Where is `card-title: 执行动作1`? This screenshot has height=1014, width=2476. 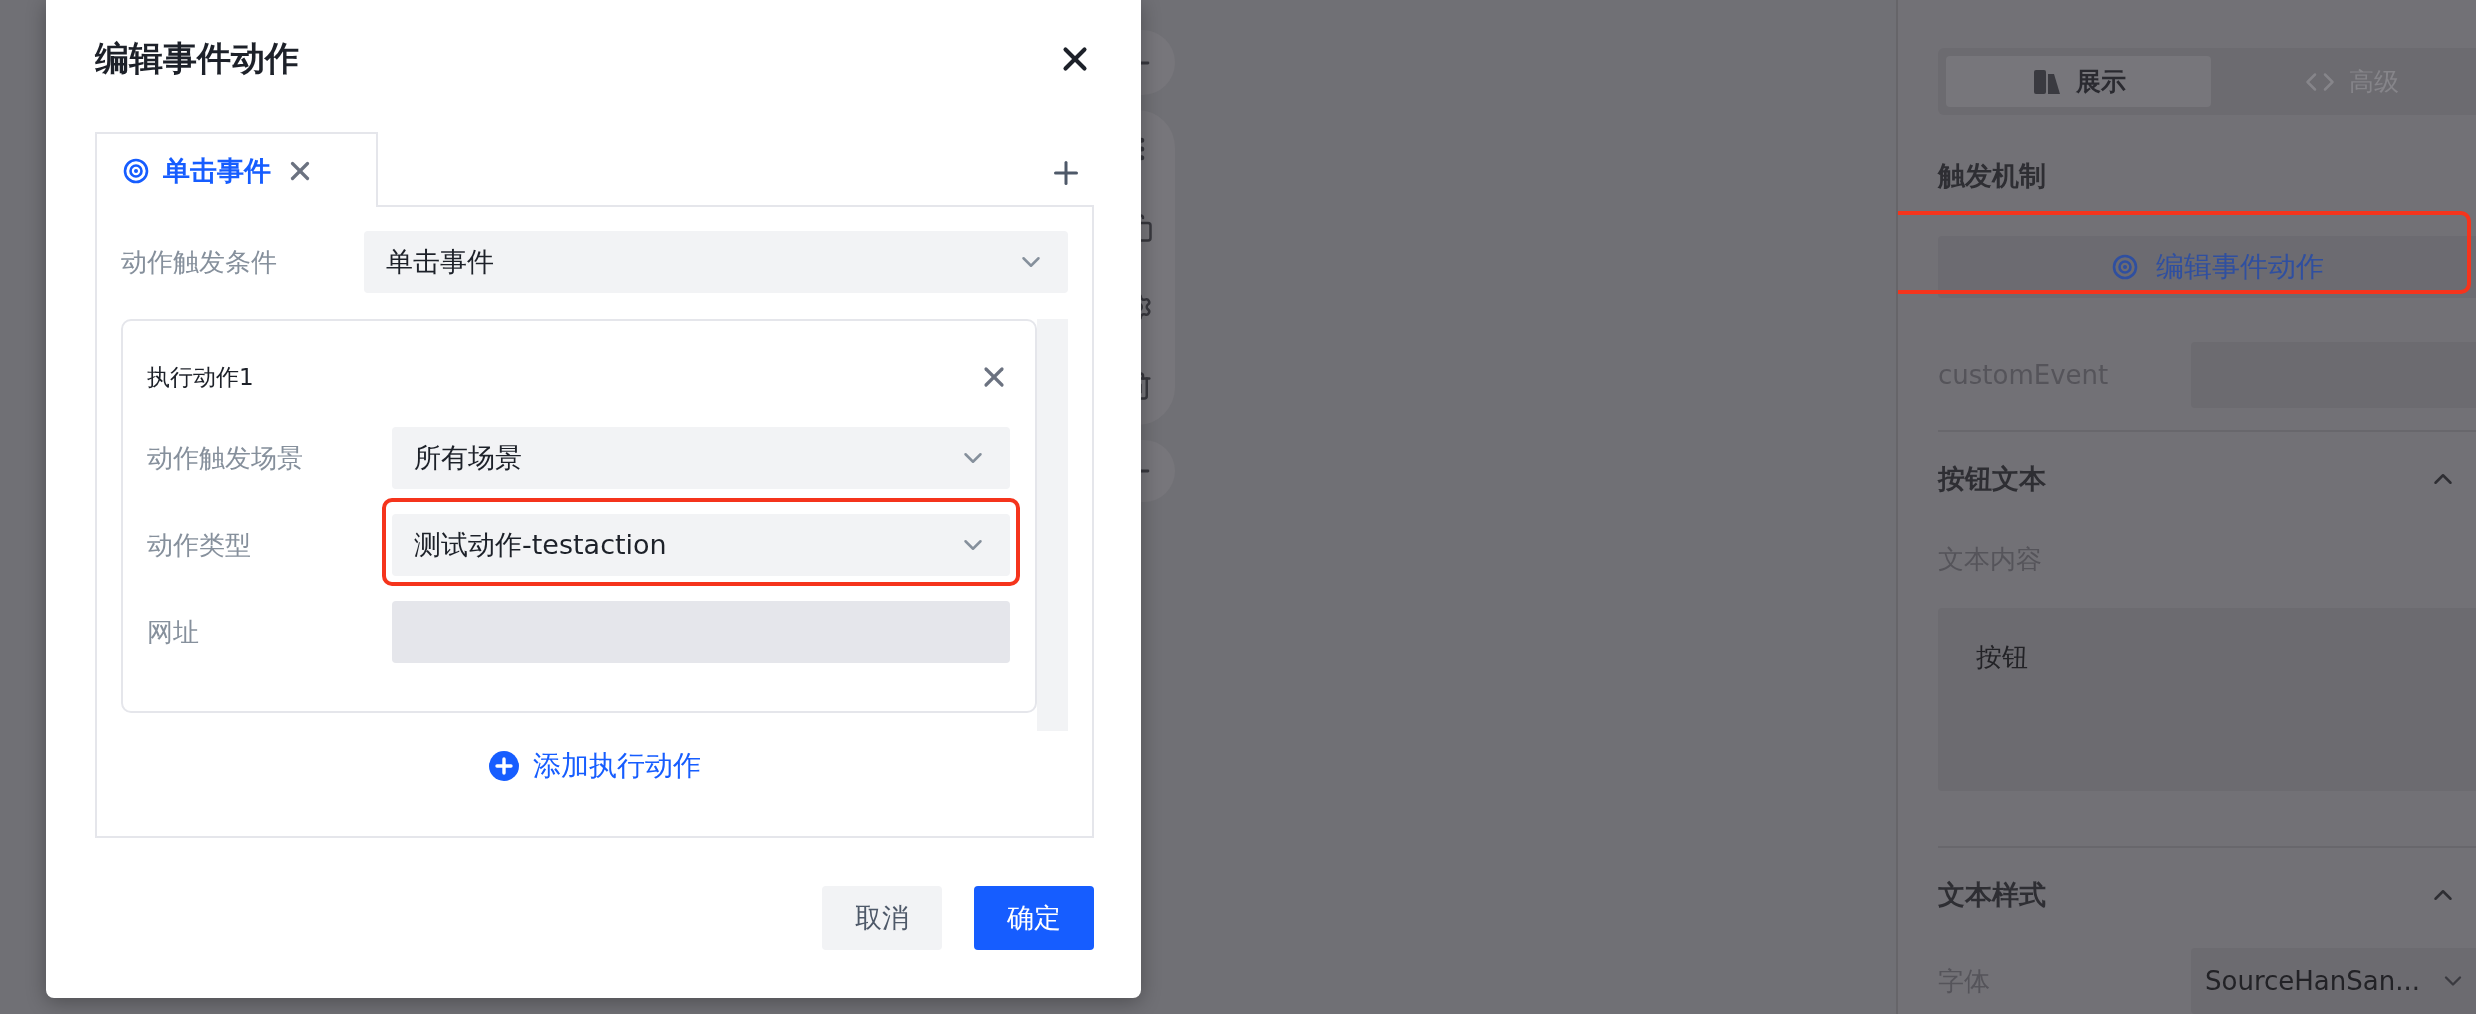 card-title: 执行动作1 is located at coordinates (200, 377).